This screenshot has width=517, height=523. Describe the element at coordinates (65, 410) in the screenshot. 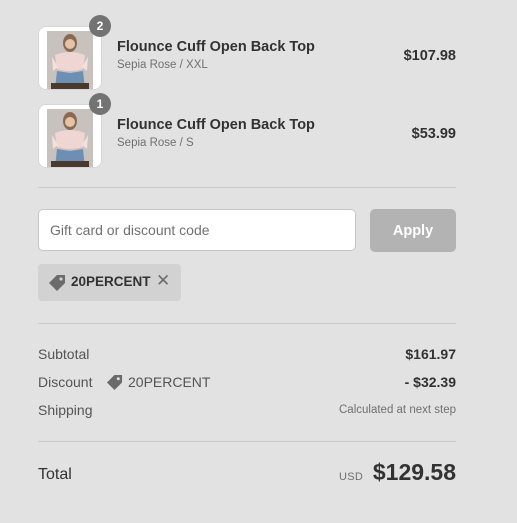

I see `shipping-label: Shipping` at that location.